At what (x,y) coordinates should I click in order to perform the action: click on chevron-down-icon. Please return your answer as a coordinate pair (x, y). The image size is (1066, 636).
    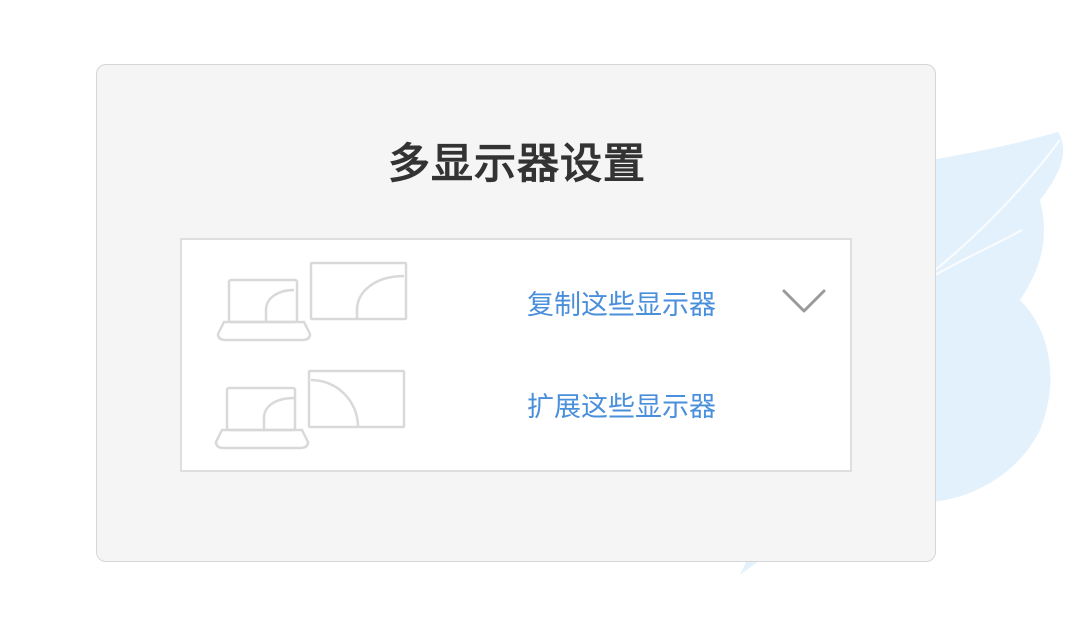
    Looking at the image, I should click on (804, 301).